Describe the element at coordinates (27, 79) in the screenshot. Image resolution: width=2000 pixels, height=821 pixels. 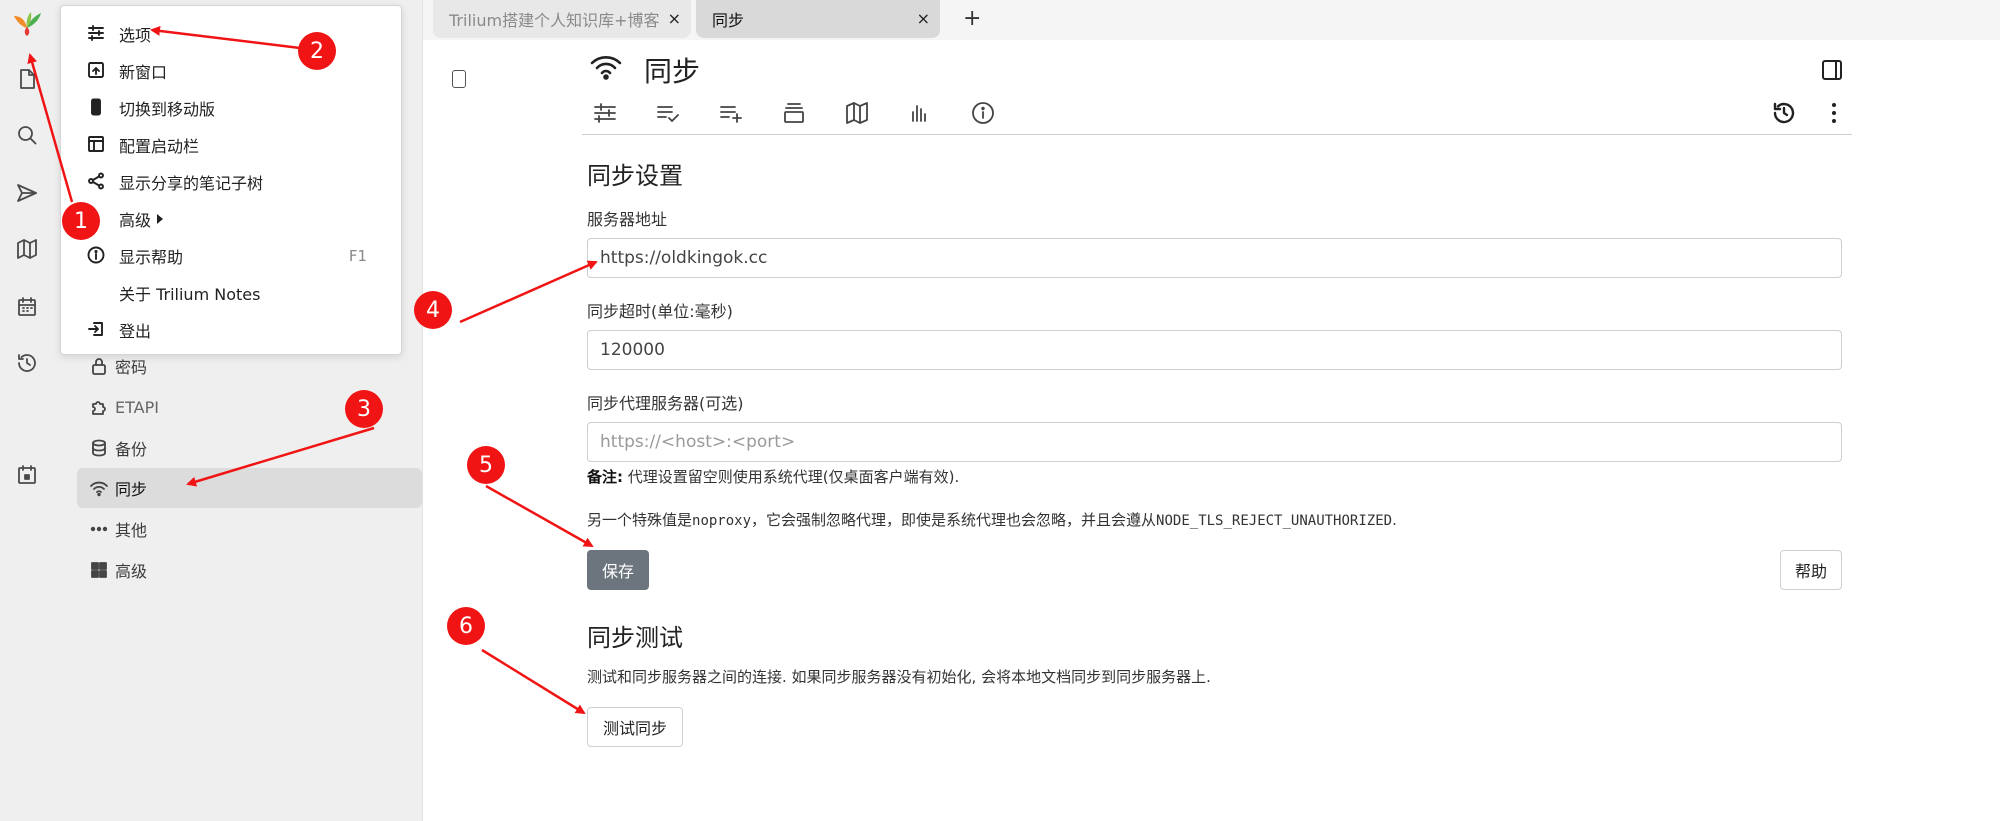
I see `new-note-icon` at that location.